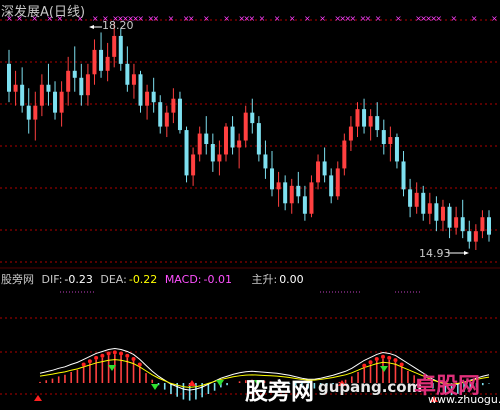 The width and height of the screenshot is (500, 410). I want to click on zs-label: 主升:, so click(264, 279).